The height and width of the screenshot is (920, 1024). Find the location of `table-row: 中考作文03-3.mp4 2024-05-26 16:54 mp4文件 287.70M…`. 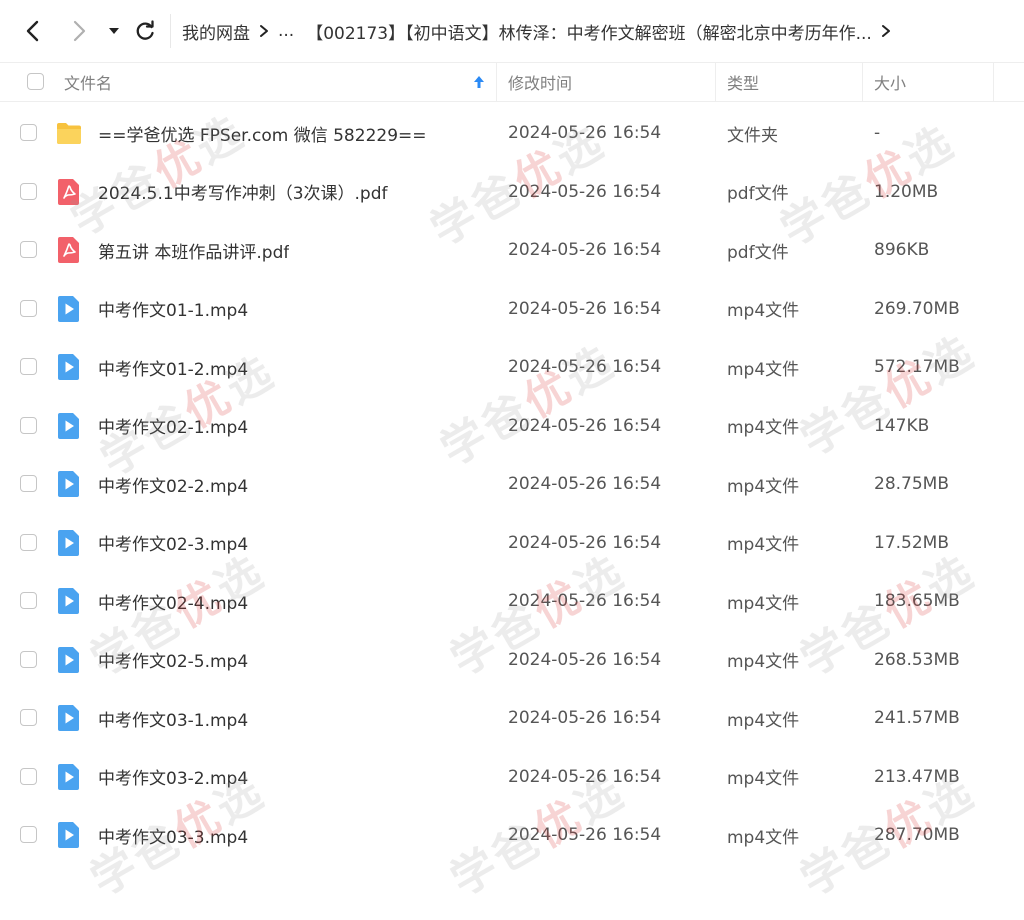

table-row: 中考作文03-3.mp4 2024-05-26 16:54 mp4文件 287.70M… is located at coordinates (512, 835).